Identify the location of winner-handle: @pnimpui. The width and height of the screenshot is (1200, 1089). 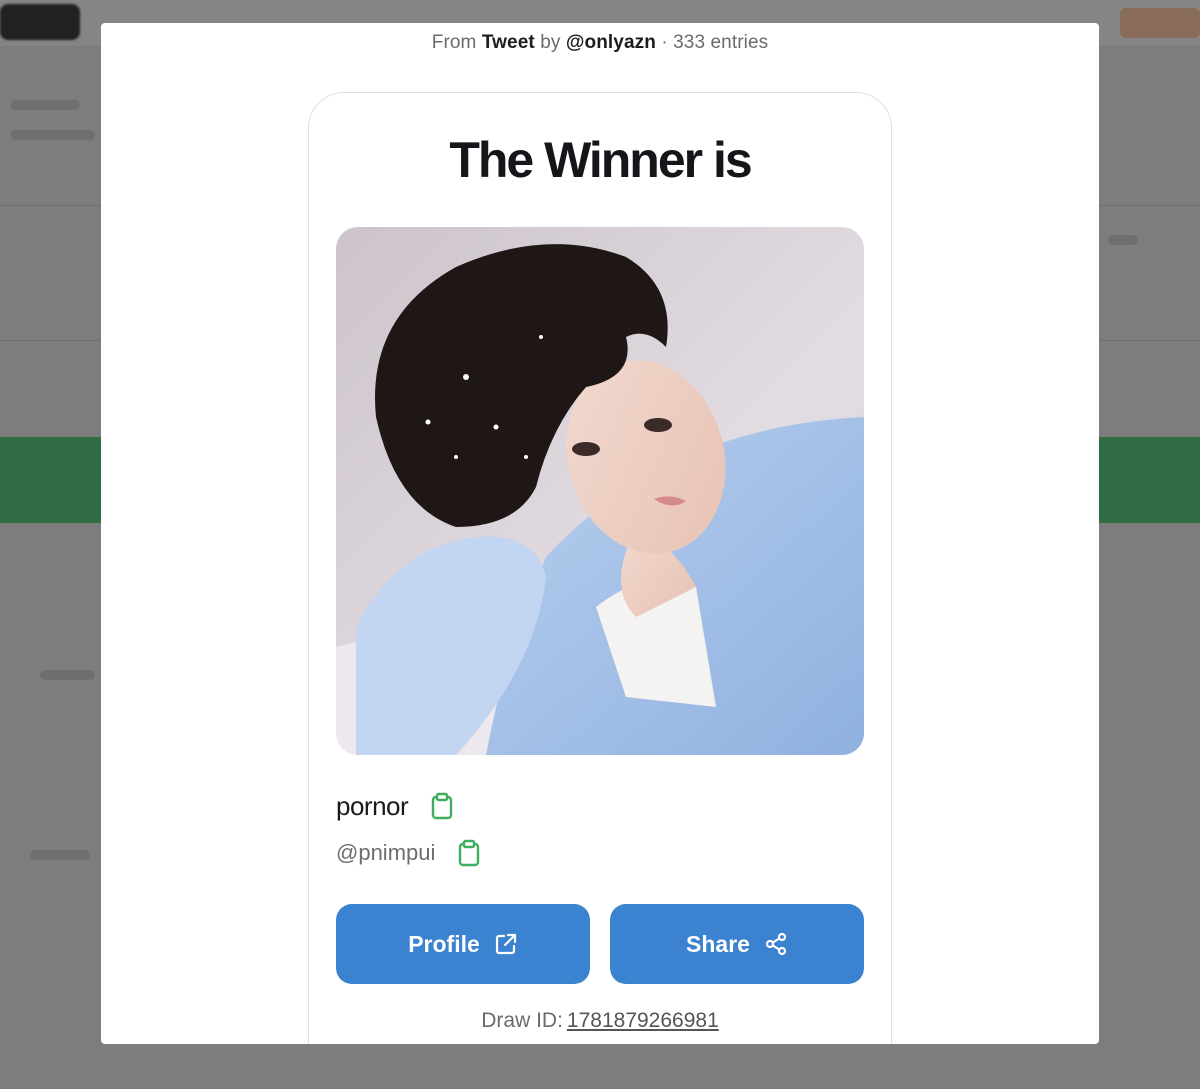
(386, 852).